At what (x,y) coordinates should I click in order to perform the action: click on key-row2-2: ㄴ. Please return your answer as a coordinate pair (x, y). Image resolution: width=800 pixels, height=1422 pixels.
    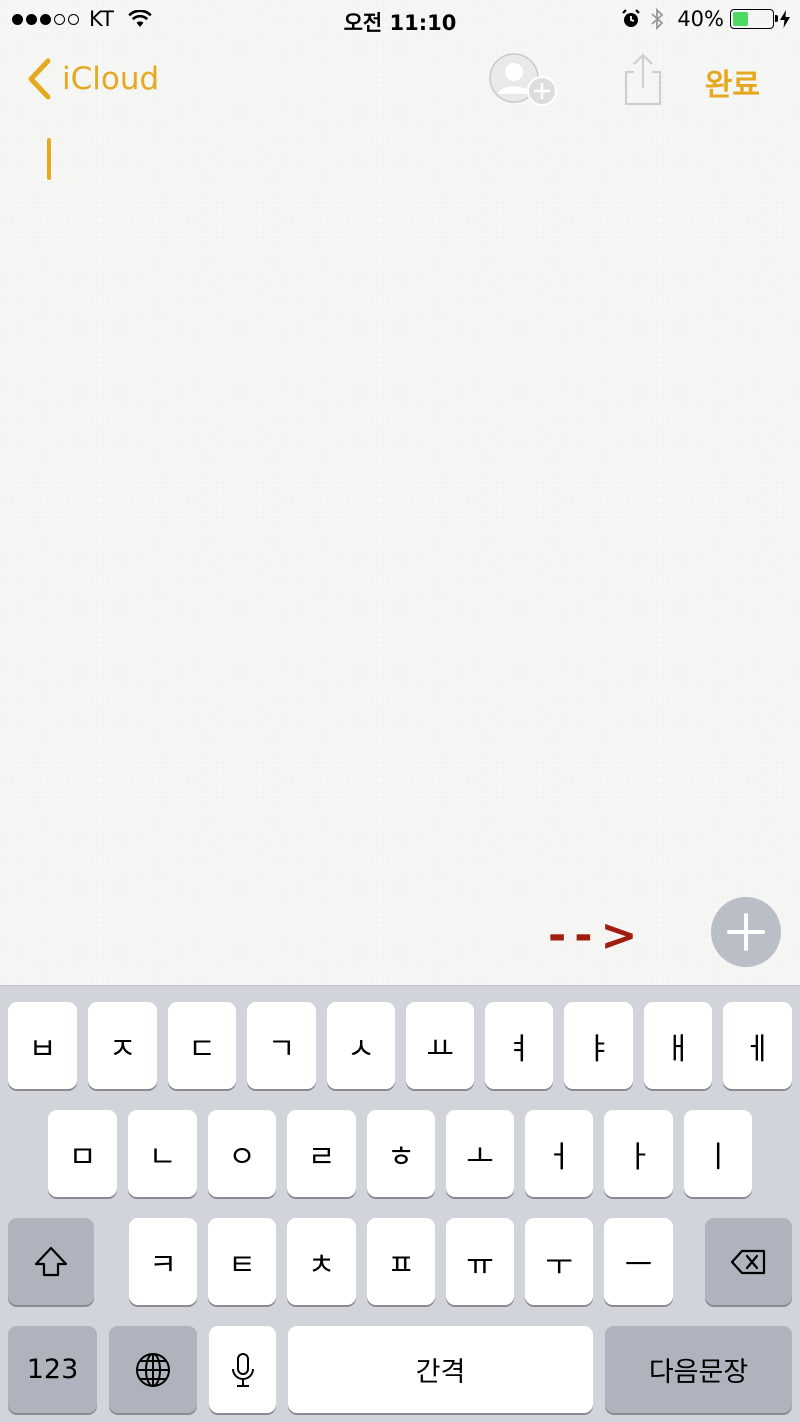
    Looking at the image, I should click on (162, 1153).